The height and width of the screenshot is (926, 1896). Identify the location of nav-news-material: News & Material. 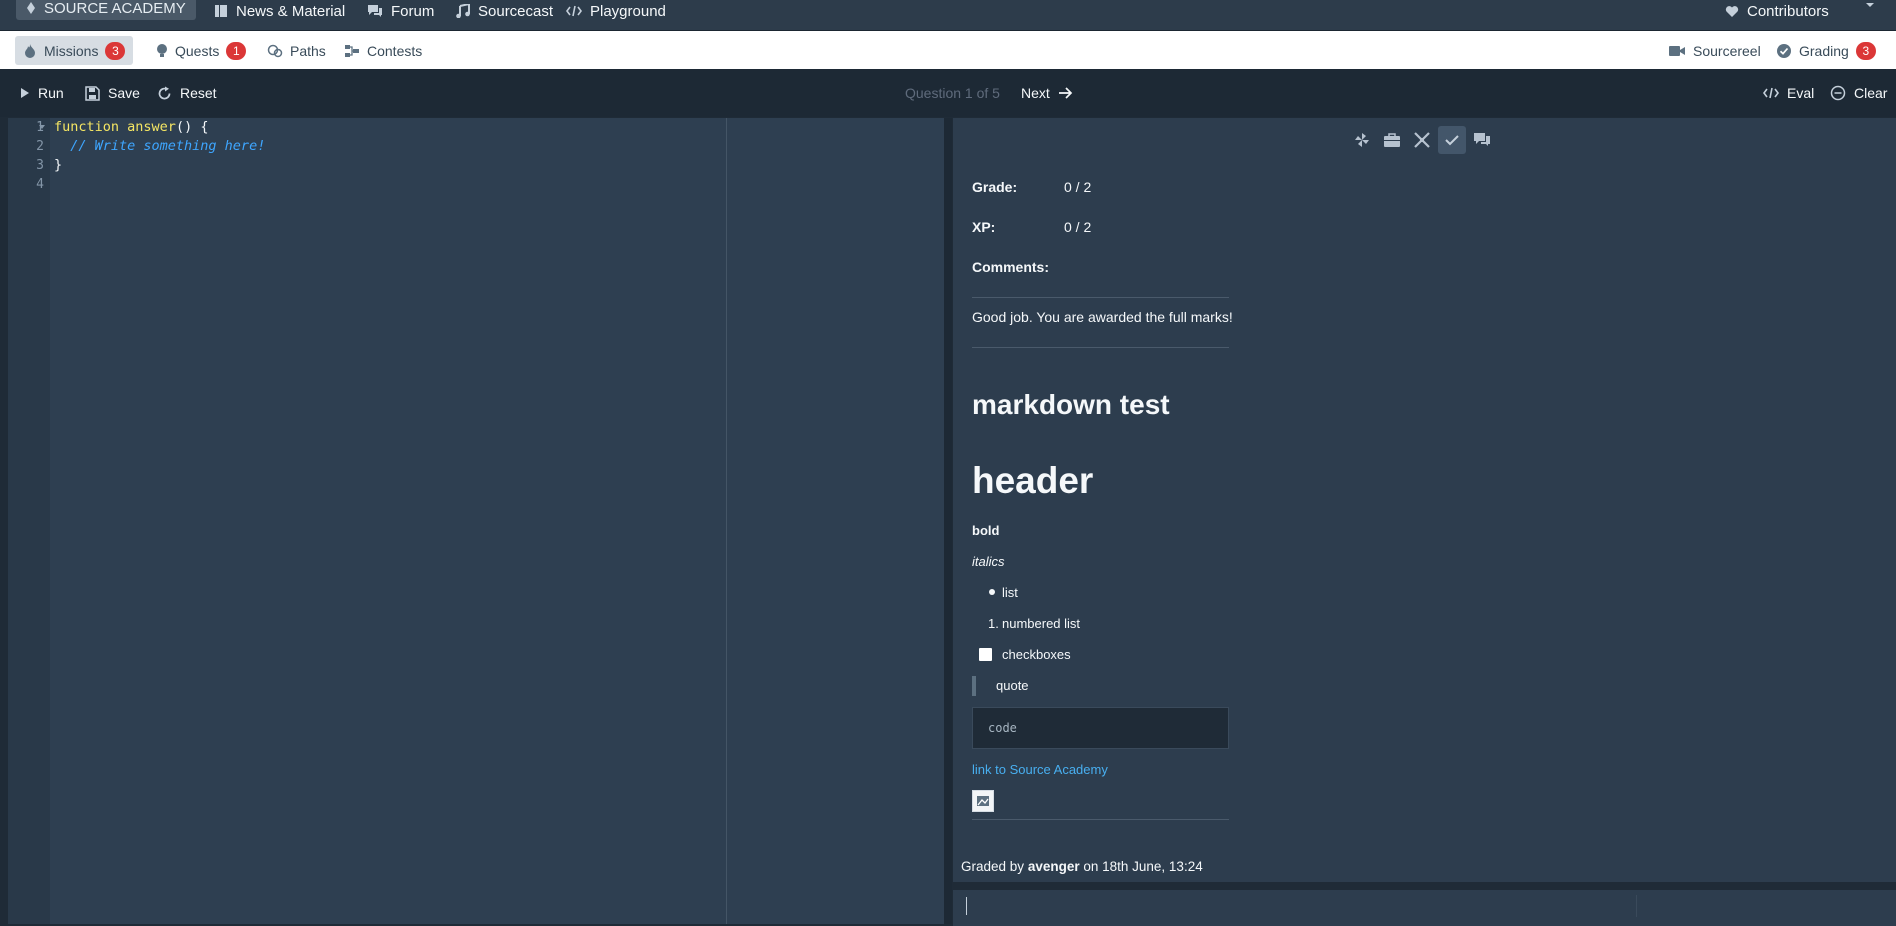
(279, 11).